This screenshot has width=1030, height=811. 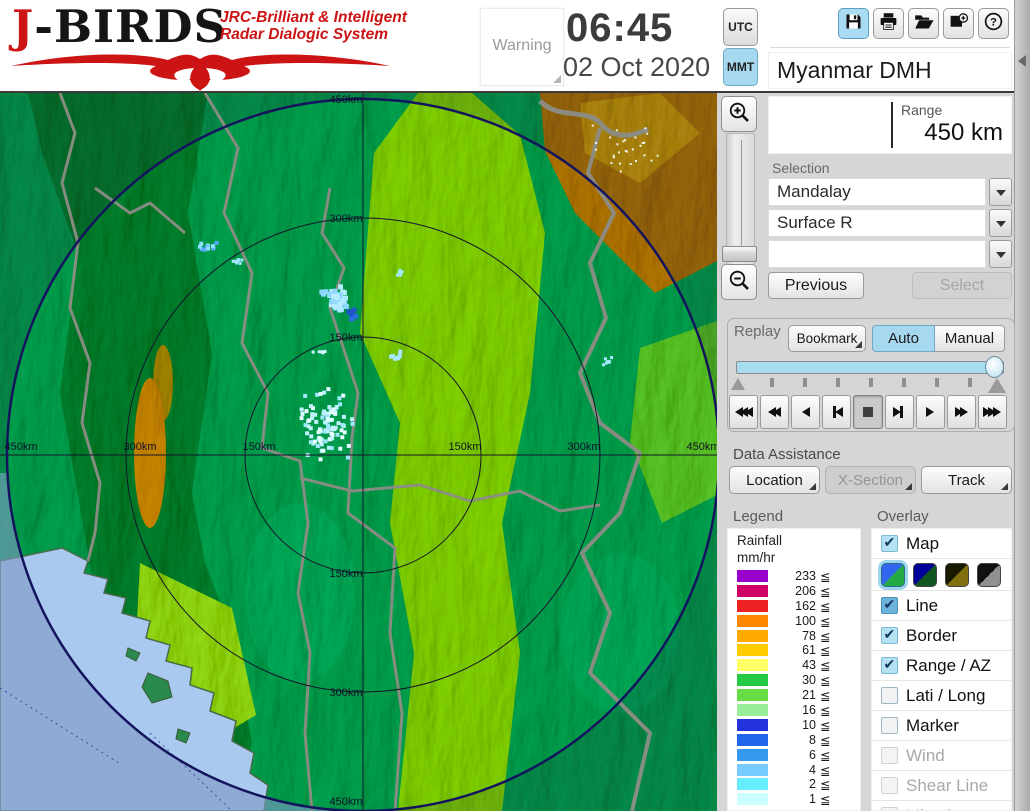 I want to click on dropdown-value, so click(x=877, y=254).